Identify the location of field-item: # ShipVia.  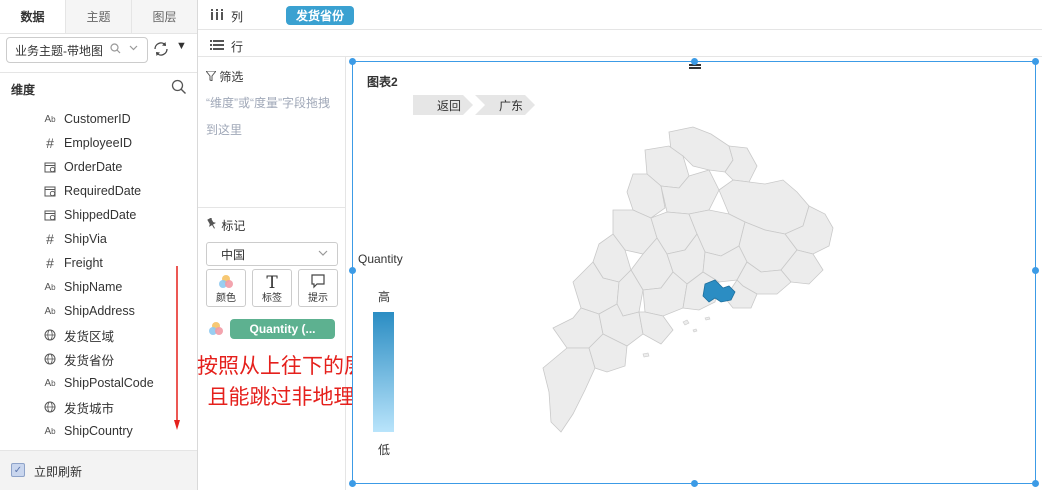
(98, 239).